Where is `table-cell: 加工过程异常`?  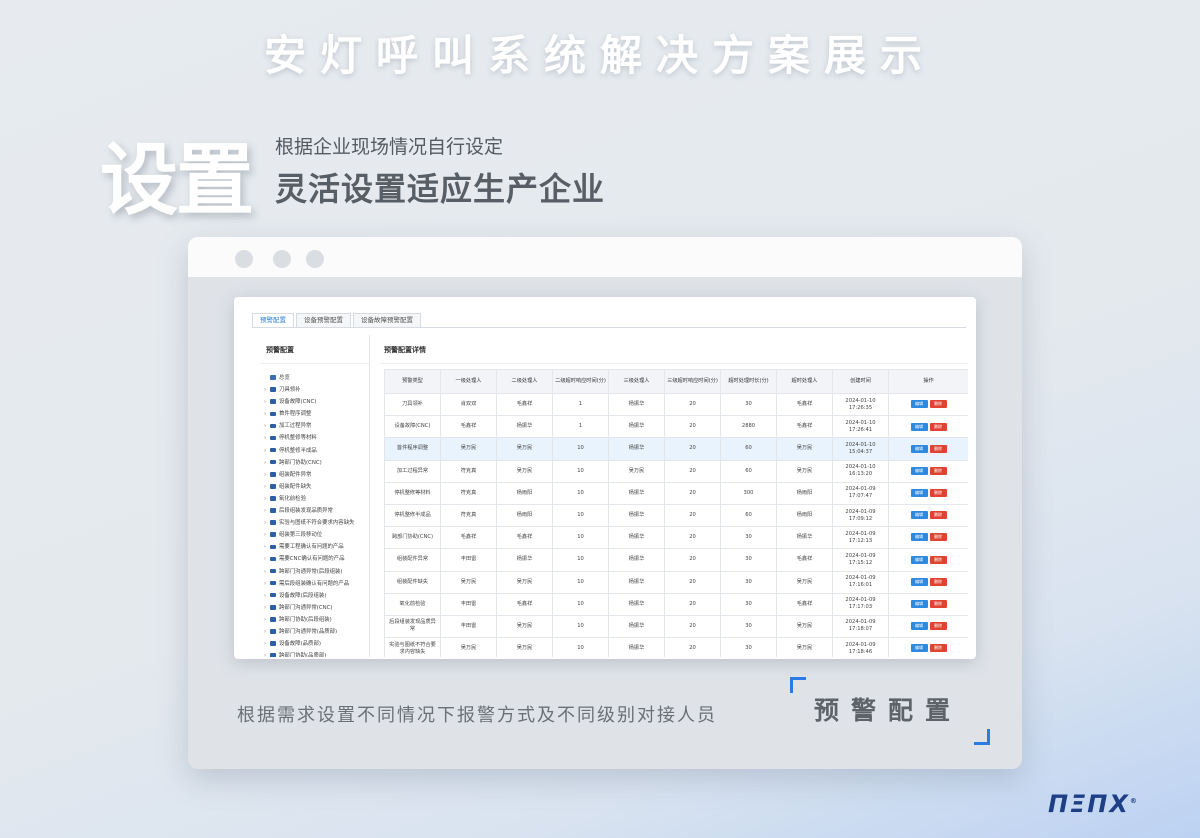 table-cell: 加工过程异常 is located at coordinates (412, 471).